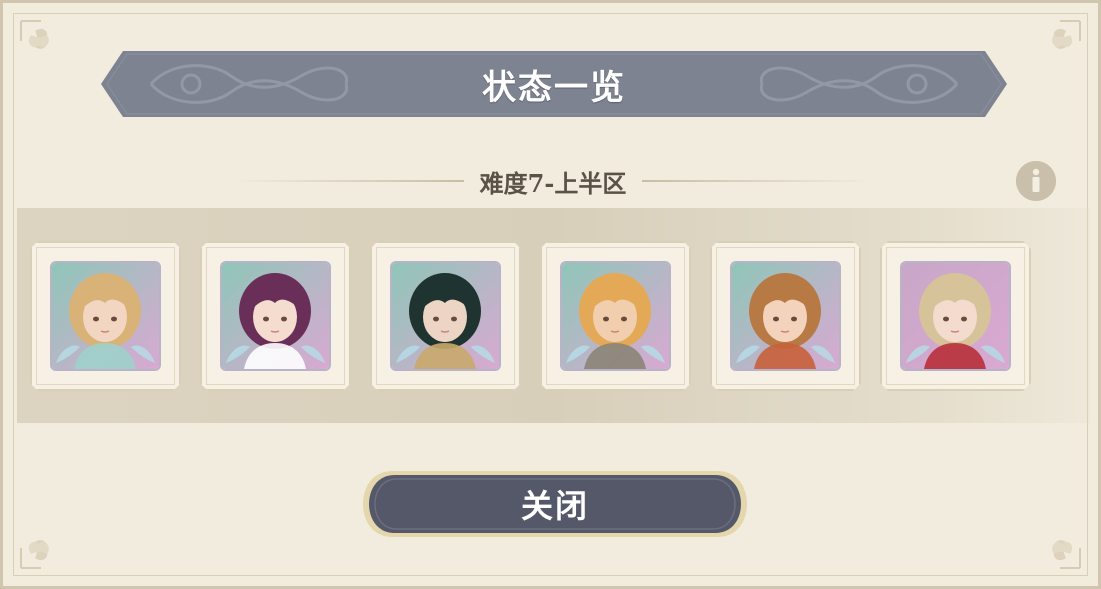 This screenshot has height=589, width=1101. I want to click on title-banner: 状态一览, so click(554, 84).